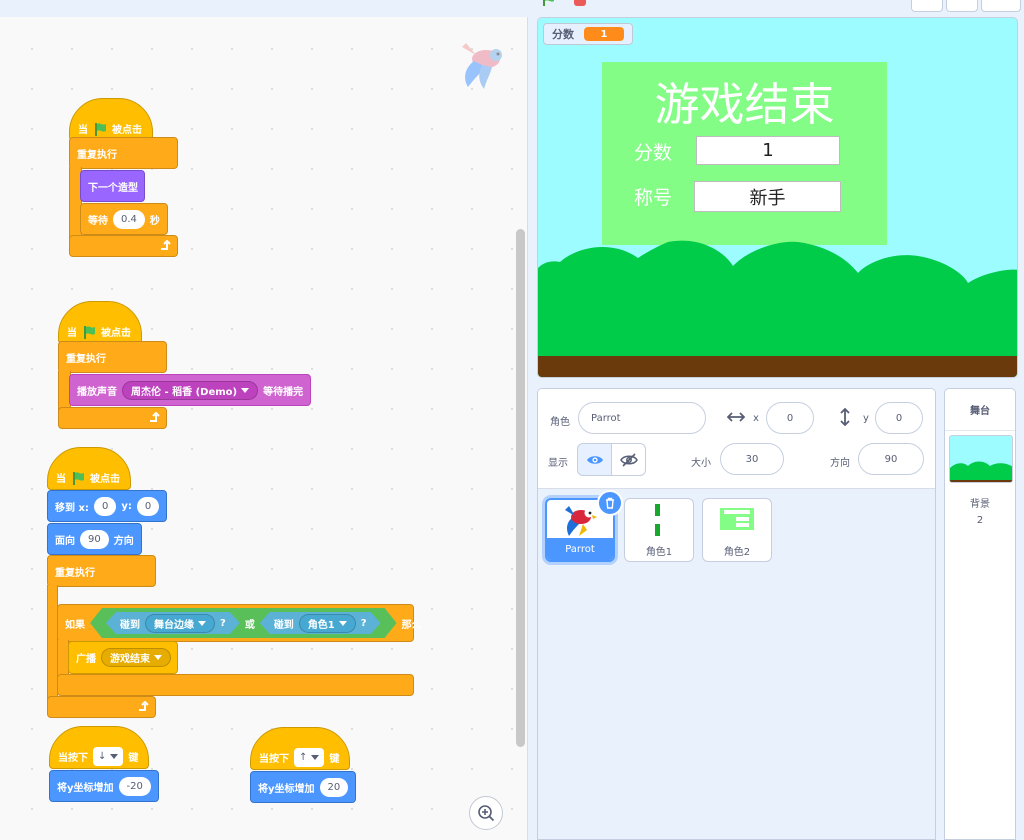 The width and height of the screenshot is (1024, 840). What do you see at coordinates (112, 418) in the screenshot?
I see `forever-bottom` at bounding box center [112, 418].